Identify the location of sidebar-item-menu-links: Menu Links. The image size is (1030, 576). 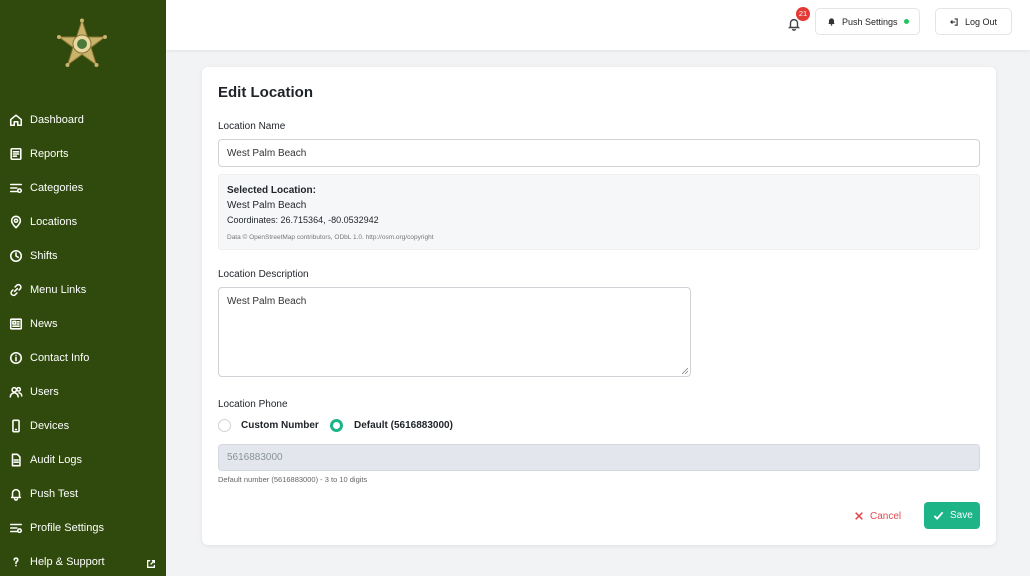
(83, 290).